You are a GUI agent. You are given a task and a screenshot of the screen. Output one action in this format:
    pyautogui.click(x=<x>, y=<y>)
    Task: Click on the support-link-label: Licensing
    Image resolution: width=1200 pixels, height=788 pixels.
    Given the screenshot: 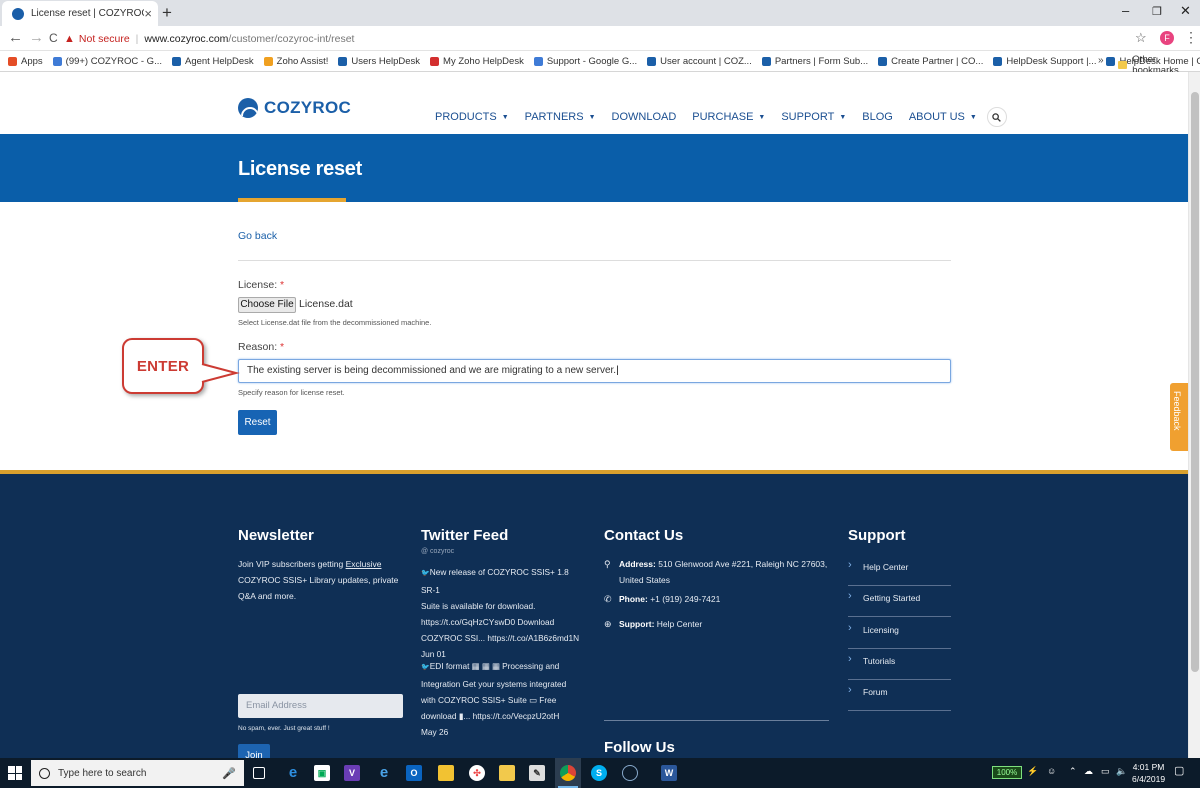 What is the action you would take?
    pyautogui.click(x=881, y=629)
    